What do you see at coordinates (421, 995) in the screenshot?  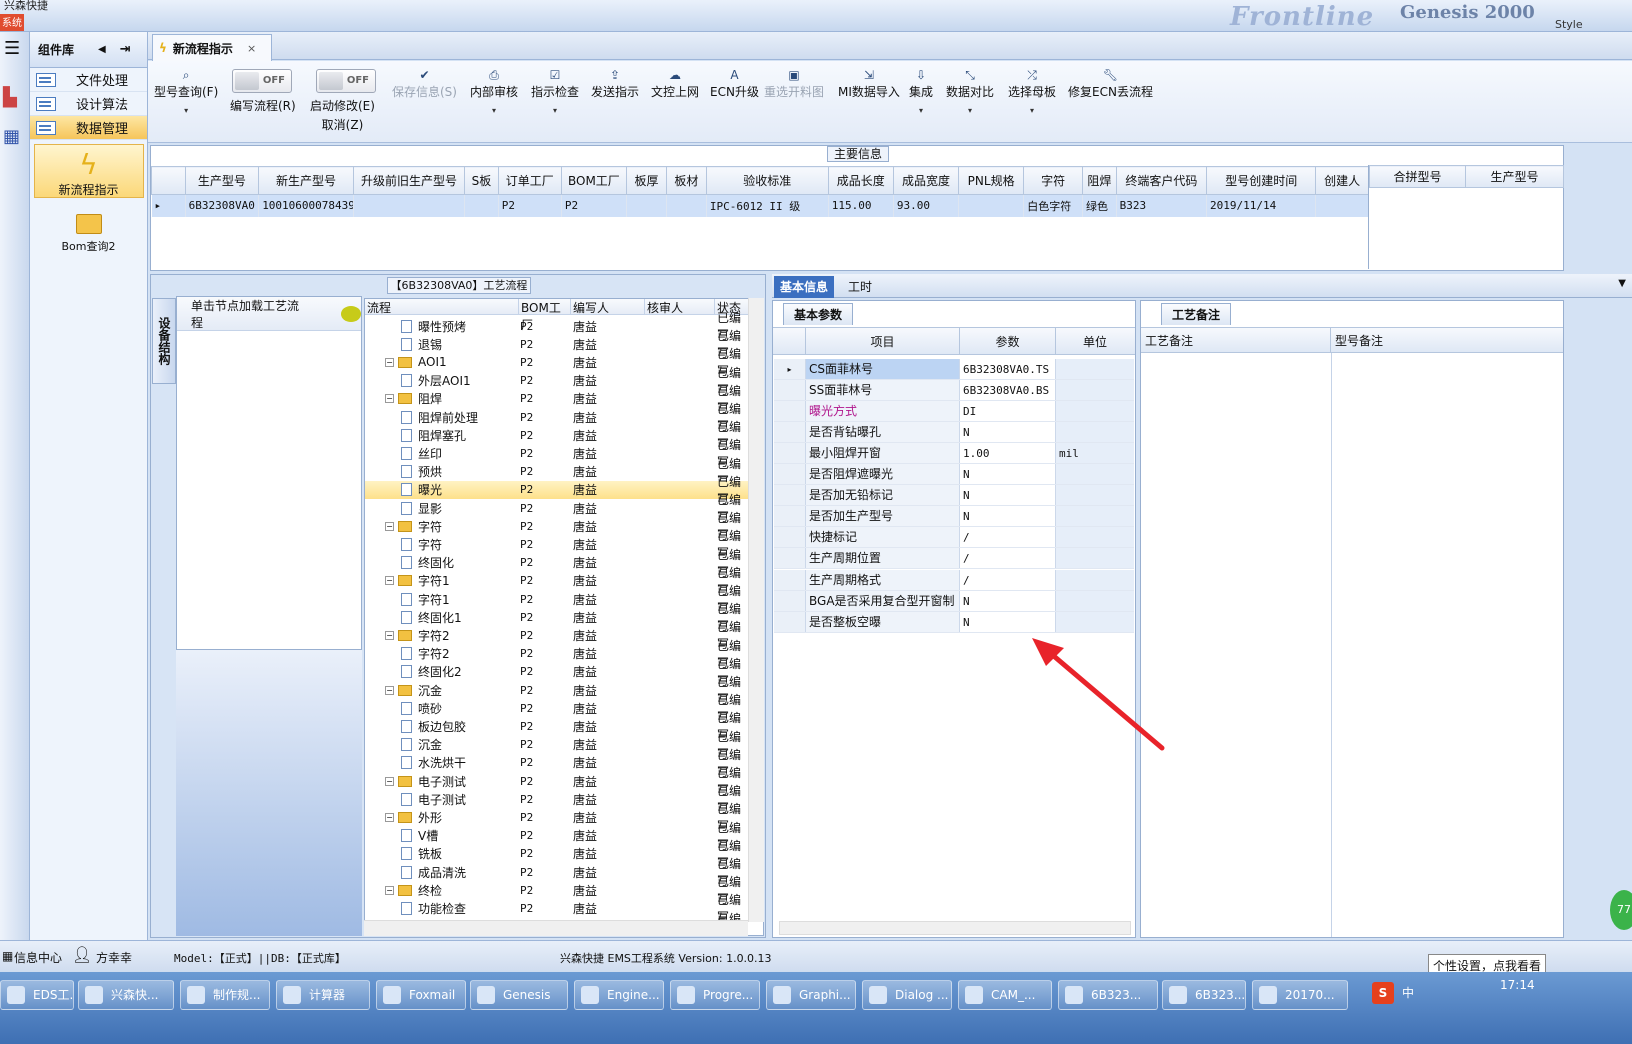 I see `taskbar-button: Foxmail` at bounding box center [421, 995].